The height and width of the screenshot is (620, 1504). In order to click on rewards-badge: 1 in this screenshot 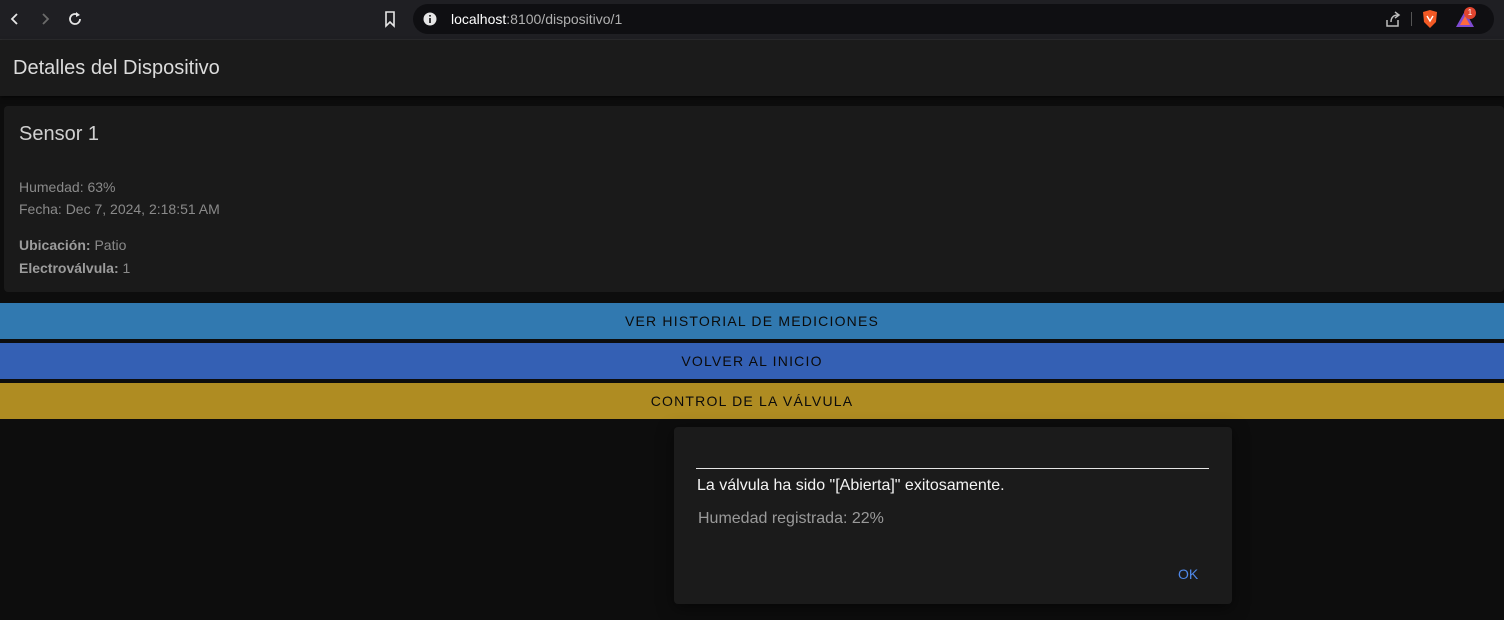, I will do `click(1470, 13)`.